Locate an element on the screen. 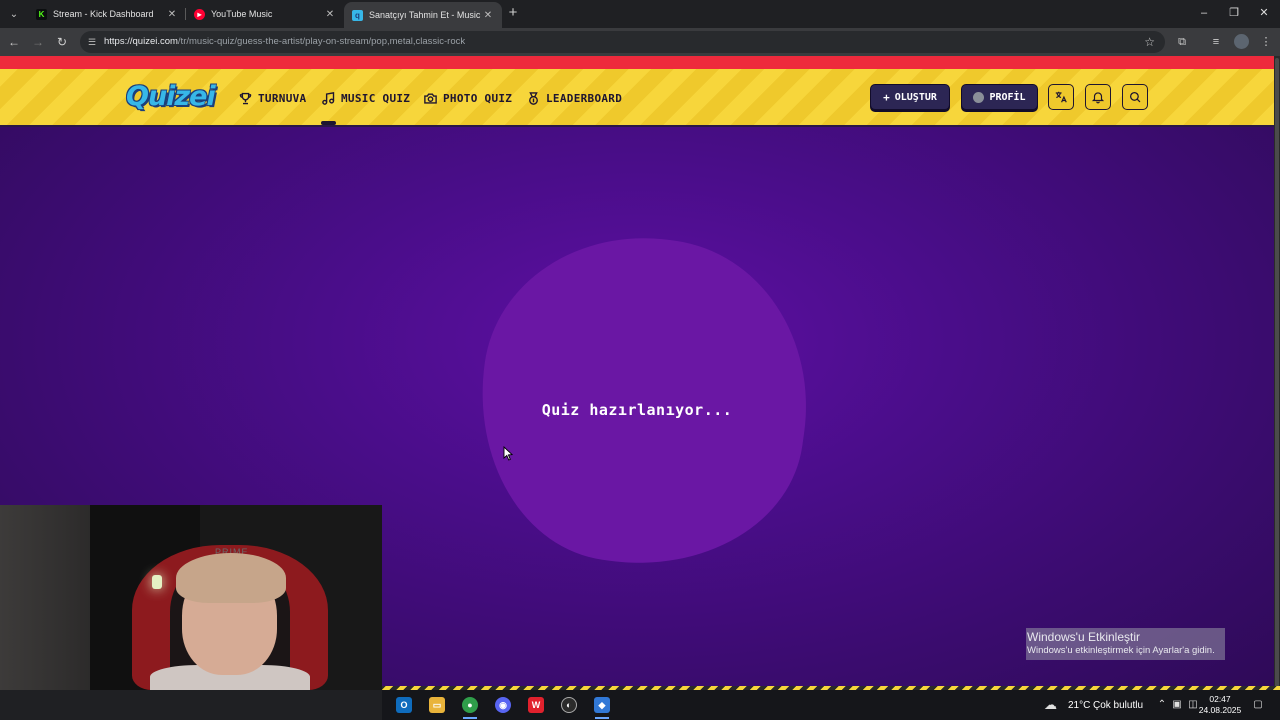 This screenshot has height=720, width=1280. file-explorer-icon: ▭ is located at coordinates (437, 705).